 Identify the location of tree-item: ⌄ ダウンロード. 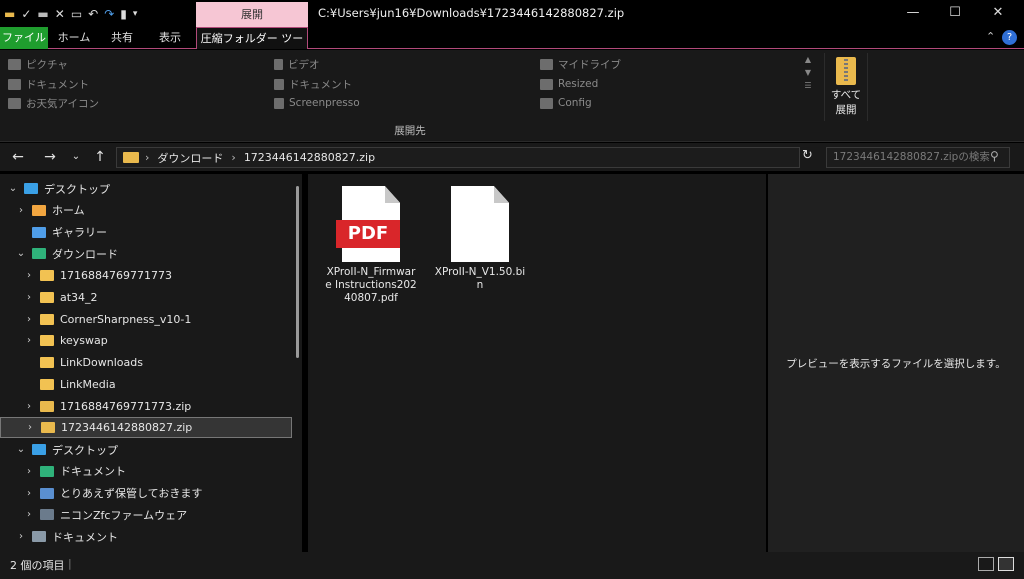
(146, 253).